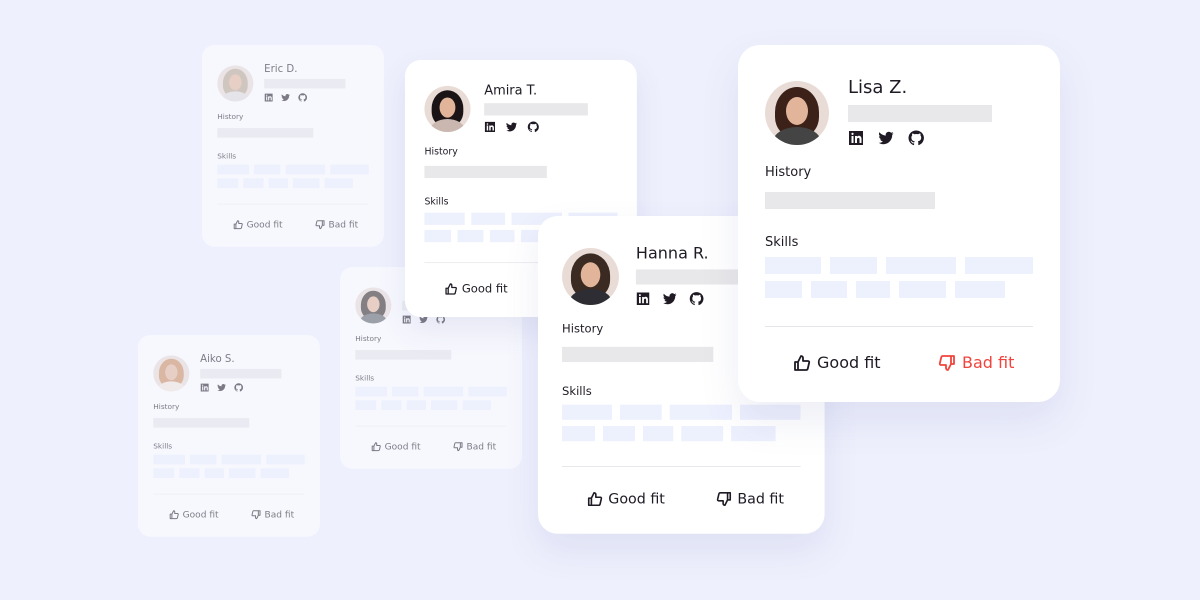 The height and width of the screenshot is (600, 1200). Describe the element at coordinates (229, 436) in the screenshot. I see `candidate-card-aiko: Aiko S. History Skills Good fit Bad fit` at that location.